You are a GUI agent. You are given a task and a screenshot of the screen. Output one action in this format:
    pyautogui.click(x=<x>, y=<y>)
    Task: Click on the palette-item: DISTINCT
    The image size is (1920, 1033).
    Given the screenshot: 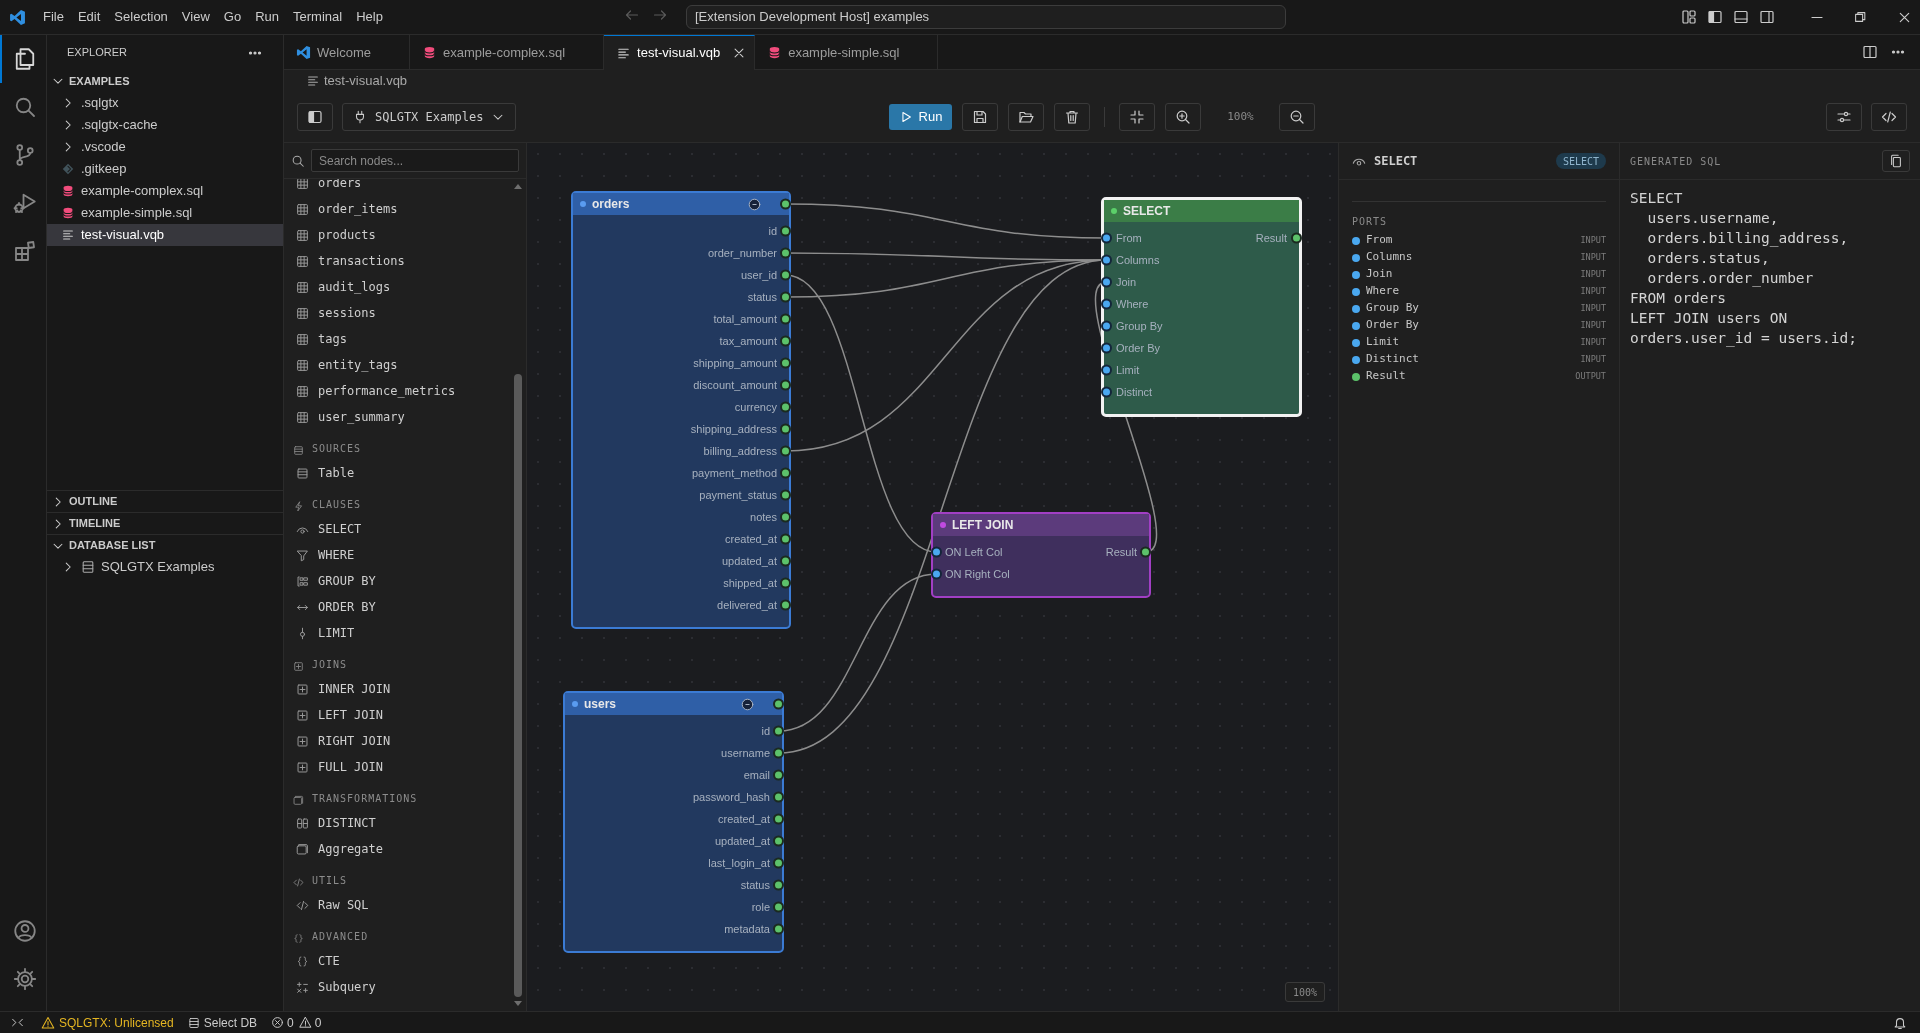 What is the action you would take?
    pyautogui.click(x=398, y=823)
    